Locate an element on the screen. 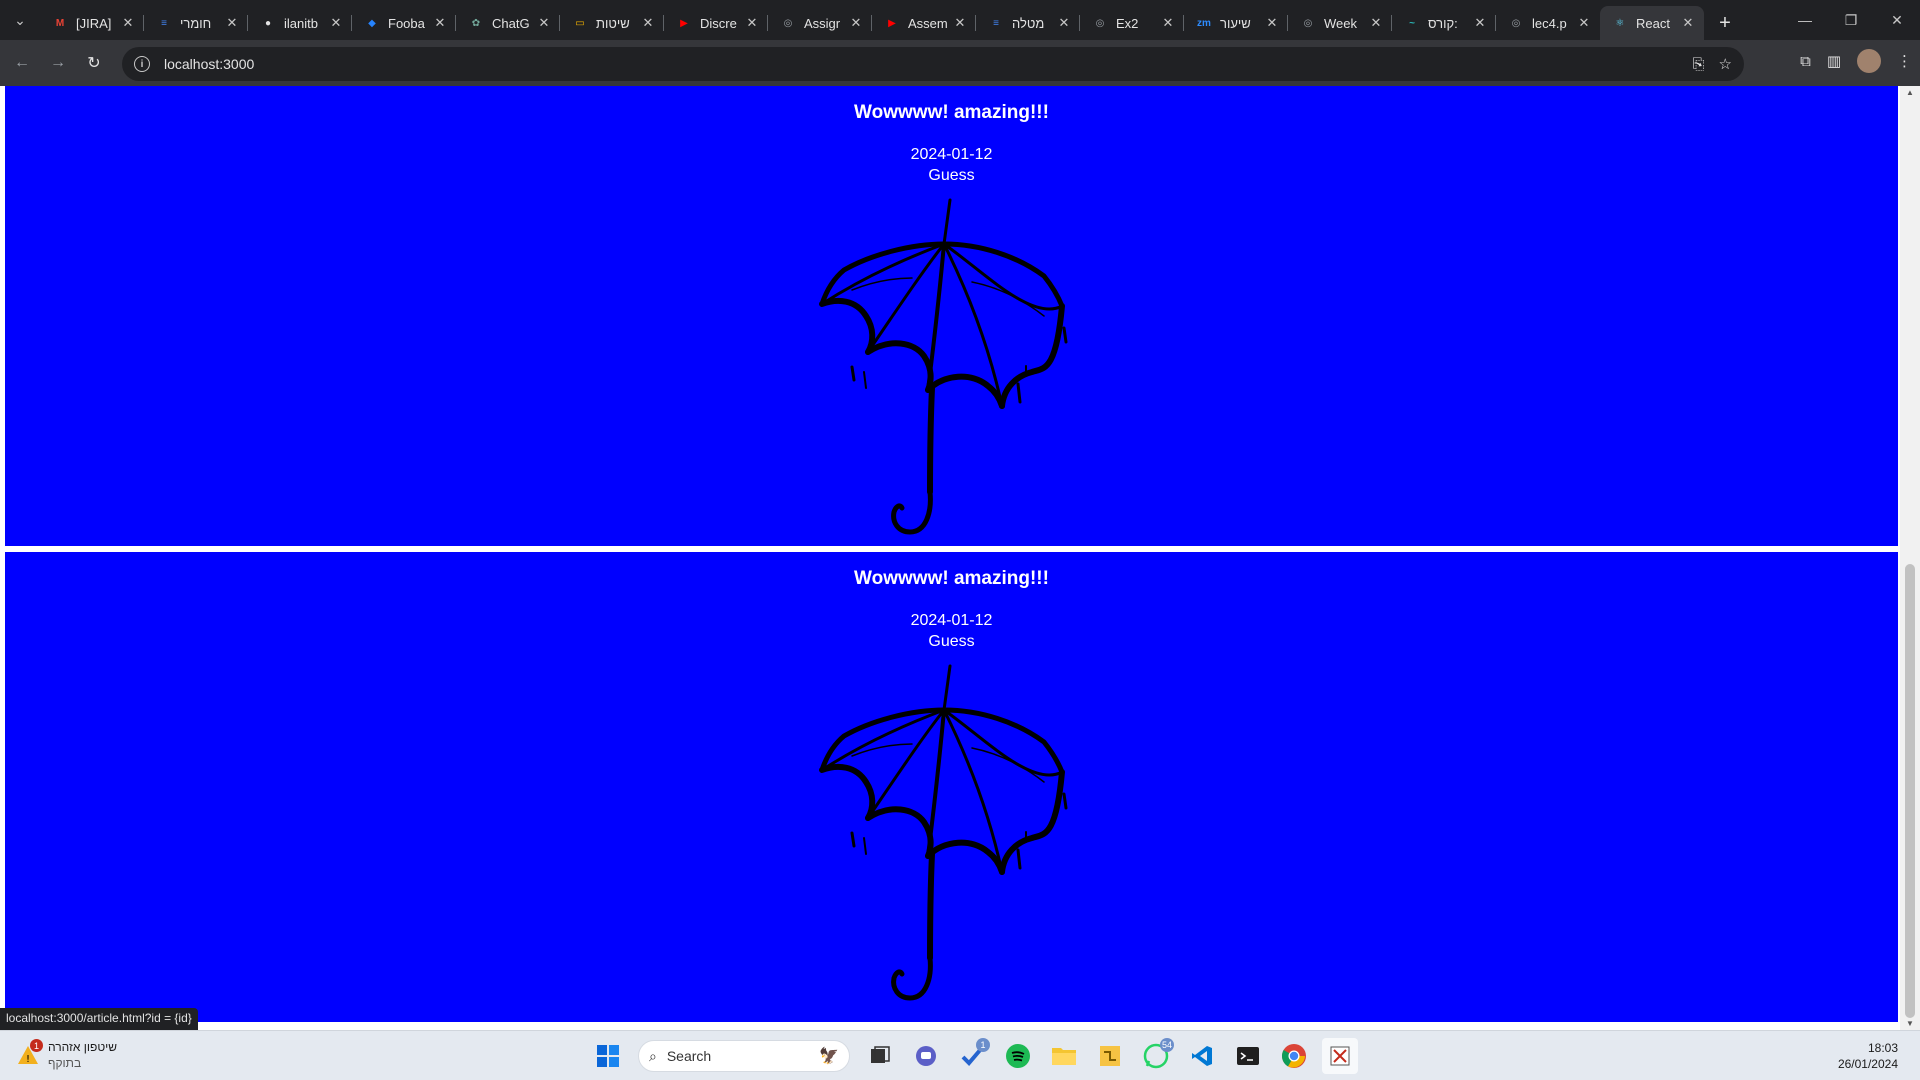  globe-icon: ◎ is located at coordinates (1308, 23).